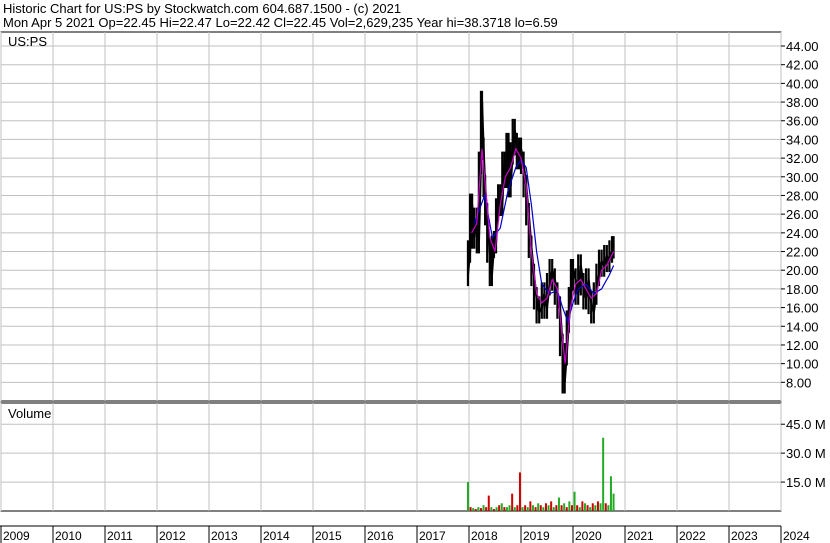 Image resolution: width=830 pixels, height=543 pixels. What do you see at coordinates (744, 536) in the screenshot?
I see `x-tick-label: 2023` at bounding box center [744, 536].